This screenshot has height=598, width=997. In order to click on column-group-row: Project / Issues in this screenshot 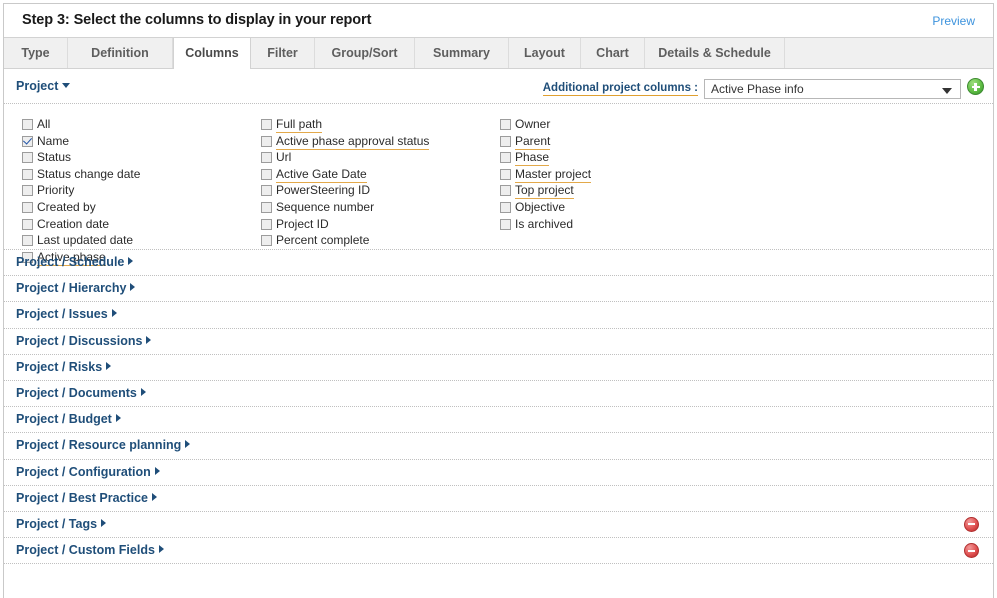, I will do `click(498, 315)`.